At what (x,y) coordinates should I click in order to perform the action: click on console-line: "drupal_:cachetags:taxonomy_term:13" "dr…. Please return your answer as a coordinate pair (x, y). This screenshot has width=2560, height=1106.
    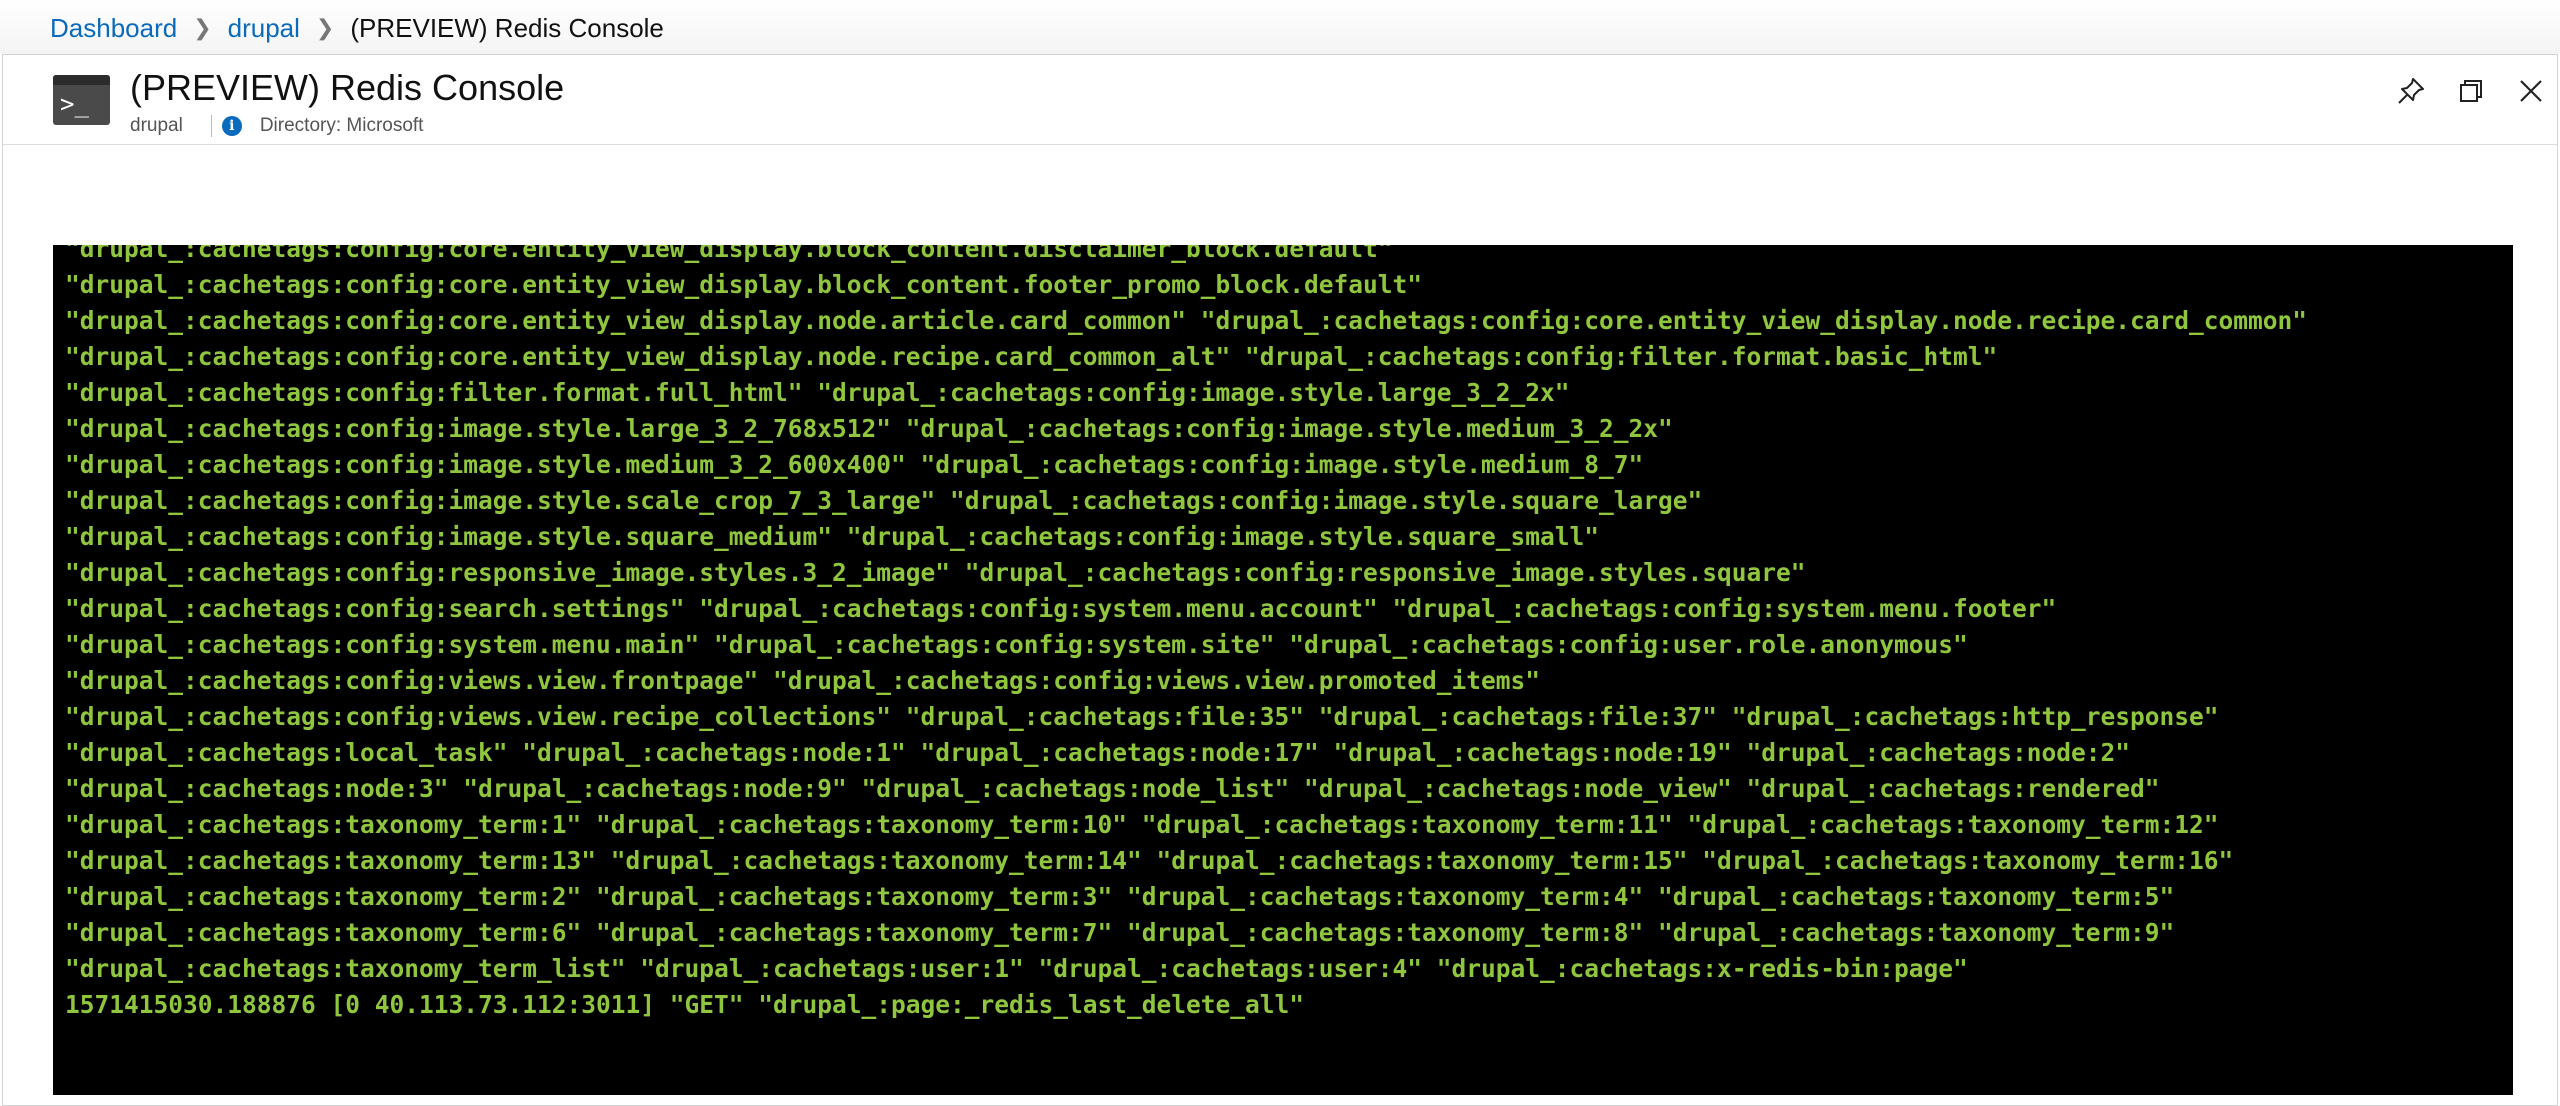
    Looking at the image, I should click on (1149, 860).